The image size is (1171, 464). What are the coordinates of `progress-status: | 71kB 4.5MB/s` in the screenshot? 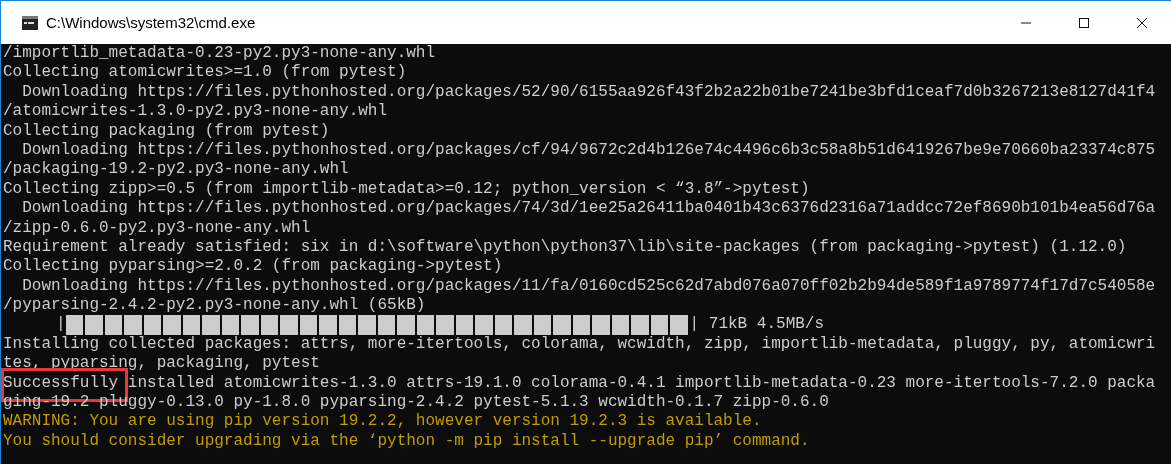 It's located at (757, 325).